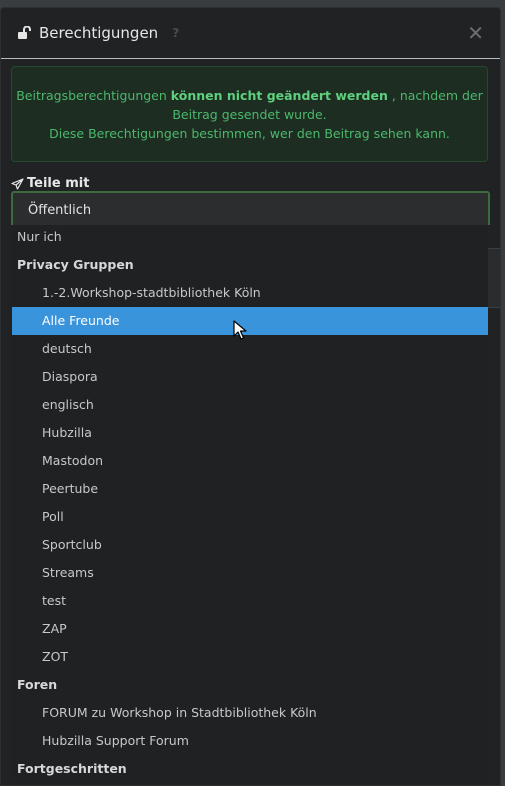 This screenshot has height=786, width=505. Describe the element at coordinates (60, 210) in the screenshot. I see `select-value: Öffentlich` at that location.